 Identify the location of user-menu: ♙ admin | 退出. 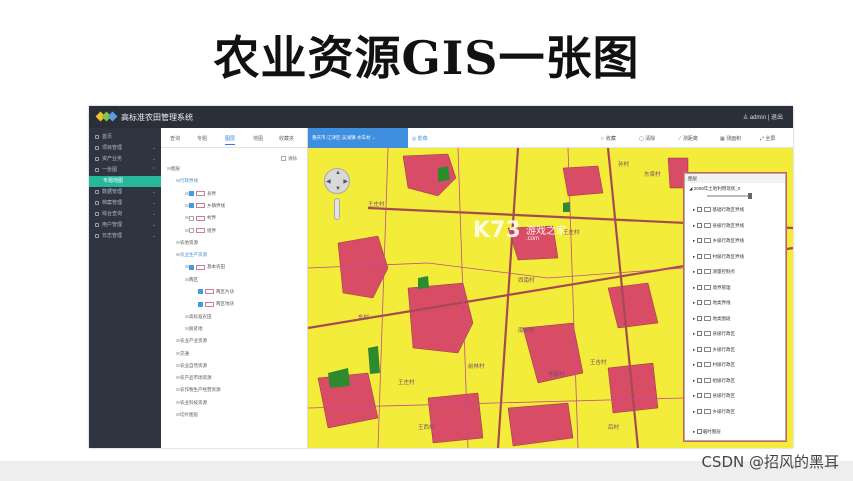
(763, 116).